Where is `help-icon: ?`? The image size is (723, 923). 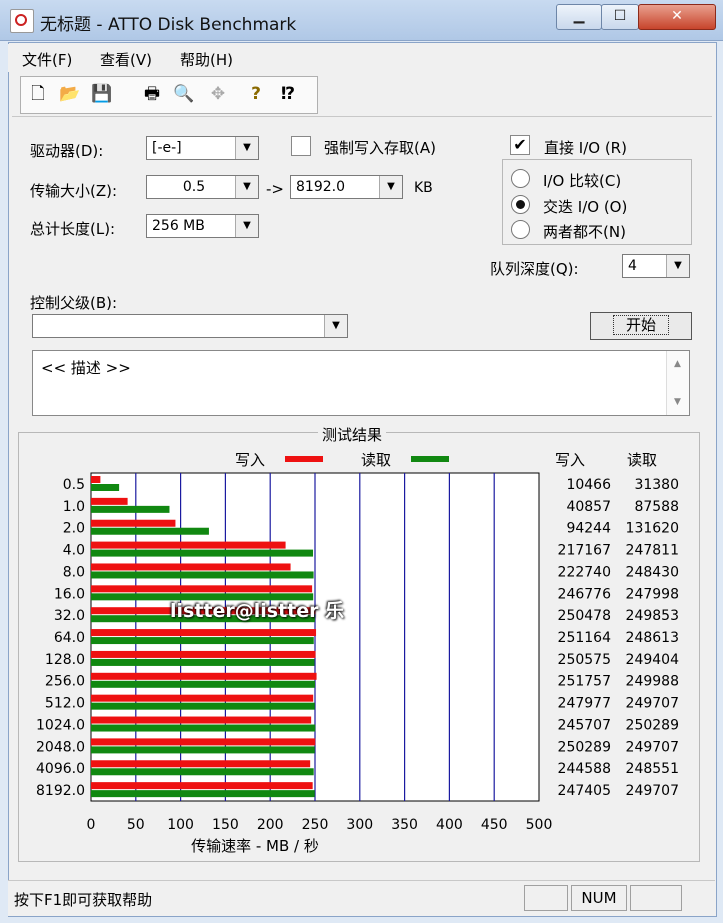 help-icon: ? is located at coordinates (256, 94).